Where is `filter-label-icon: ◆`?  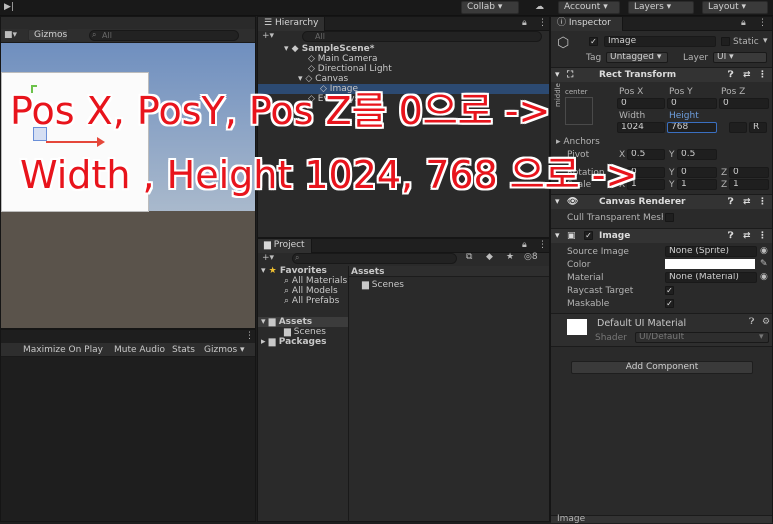 filter-label-icon: ◆ is located at coordinates (489, 257).